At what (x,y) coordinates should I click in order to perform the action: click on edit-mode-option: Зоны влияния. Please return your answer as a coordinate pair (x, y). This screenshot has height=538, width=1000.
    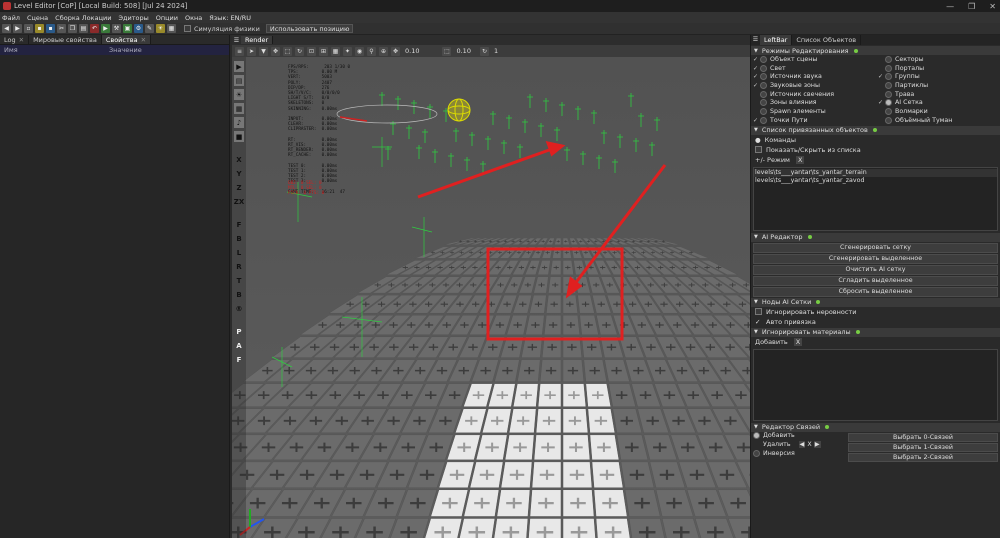
    Looking at the image, I should click on (815, 102).